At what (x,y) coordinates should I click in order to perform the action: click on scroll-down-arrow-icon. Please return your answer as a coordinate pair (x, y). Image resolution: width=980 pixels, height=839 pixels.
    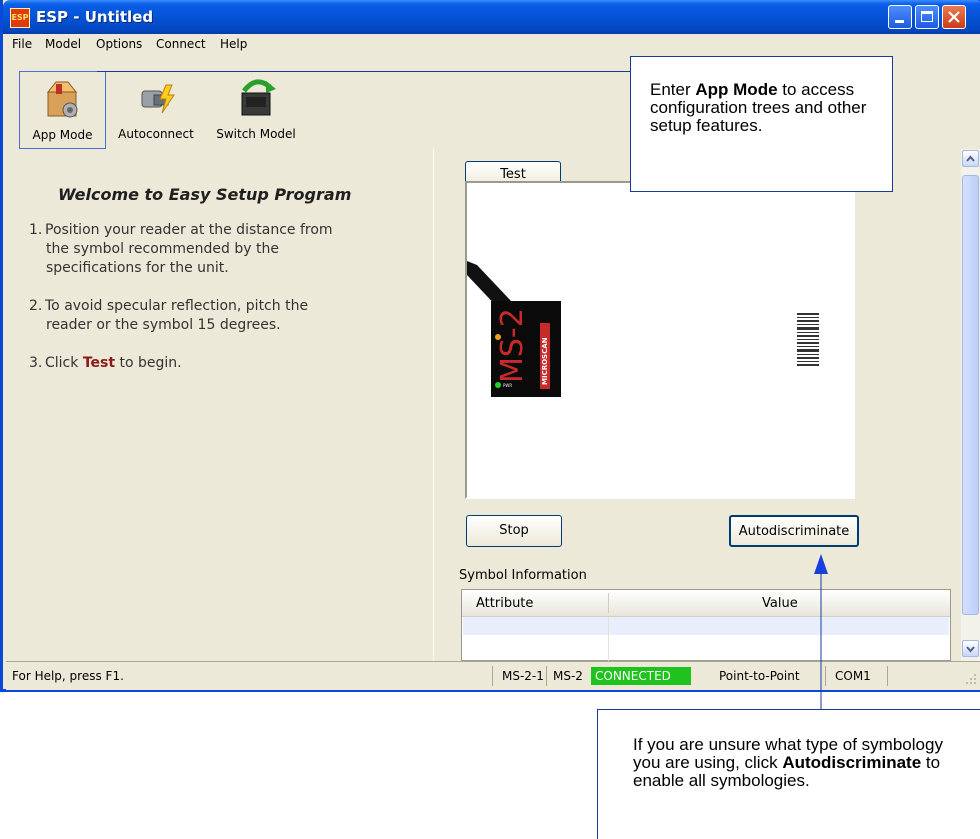
    Looking at the image, I should click on (970, 649).